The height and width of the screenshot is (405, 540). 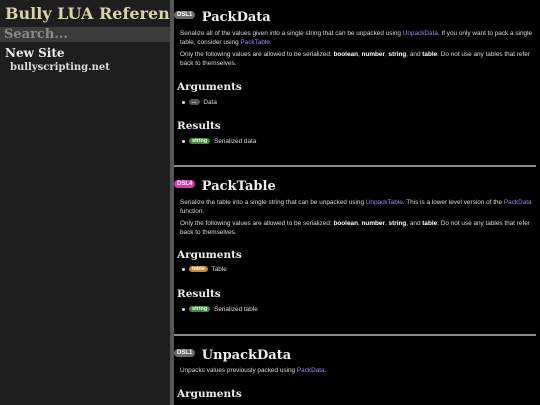 I want to click on argument-label: Table, so click(x=219, y=269).